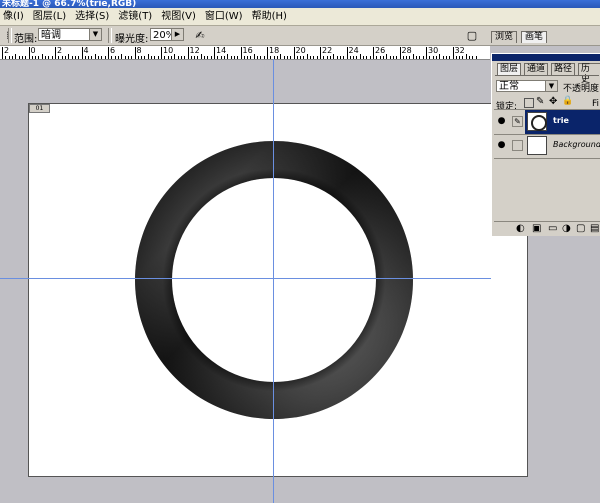  I want to click on exposure-input: 20% ▶, so click(167, 34).